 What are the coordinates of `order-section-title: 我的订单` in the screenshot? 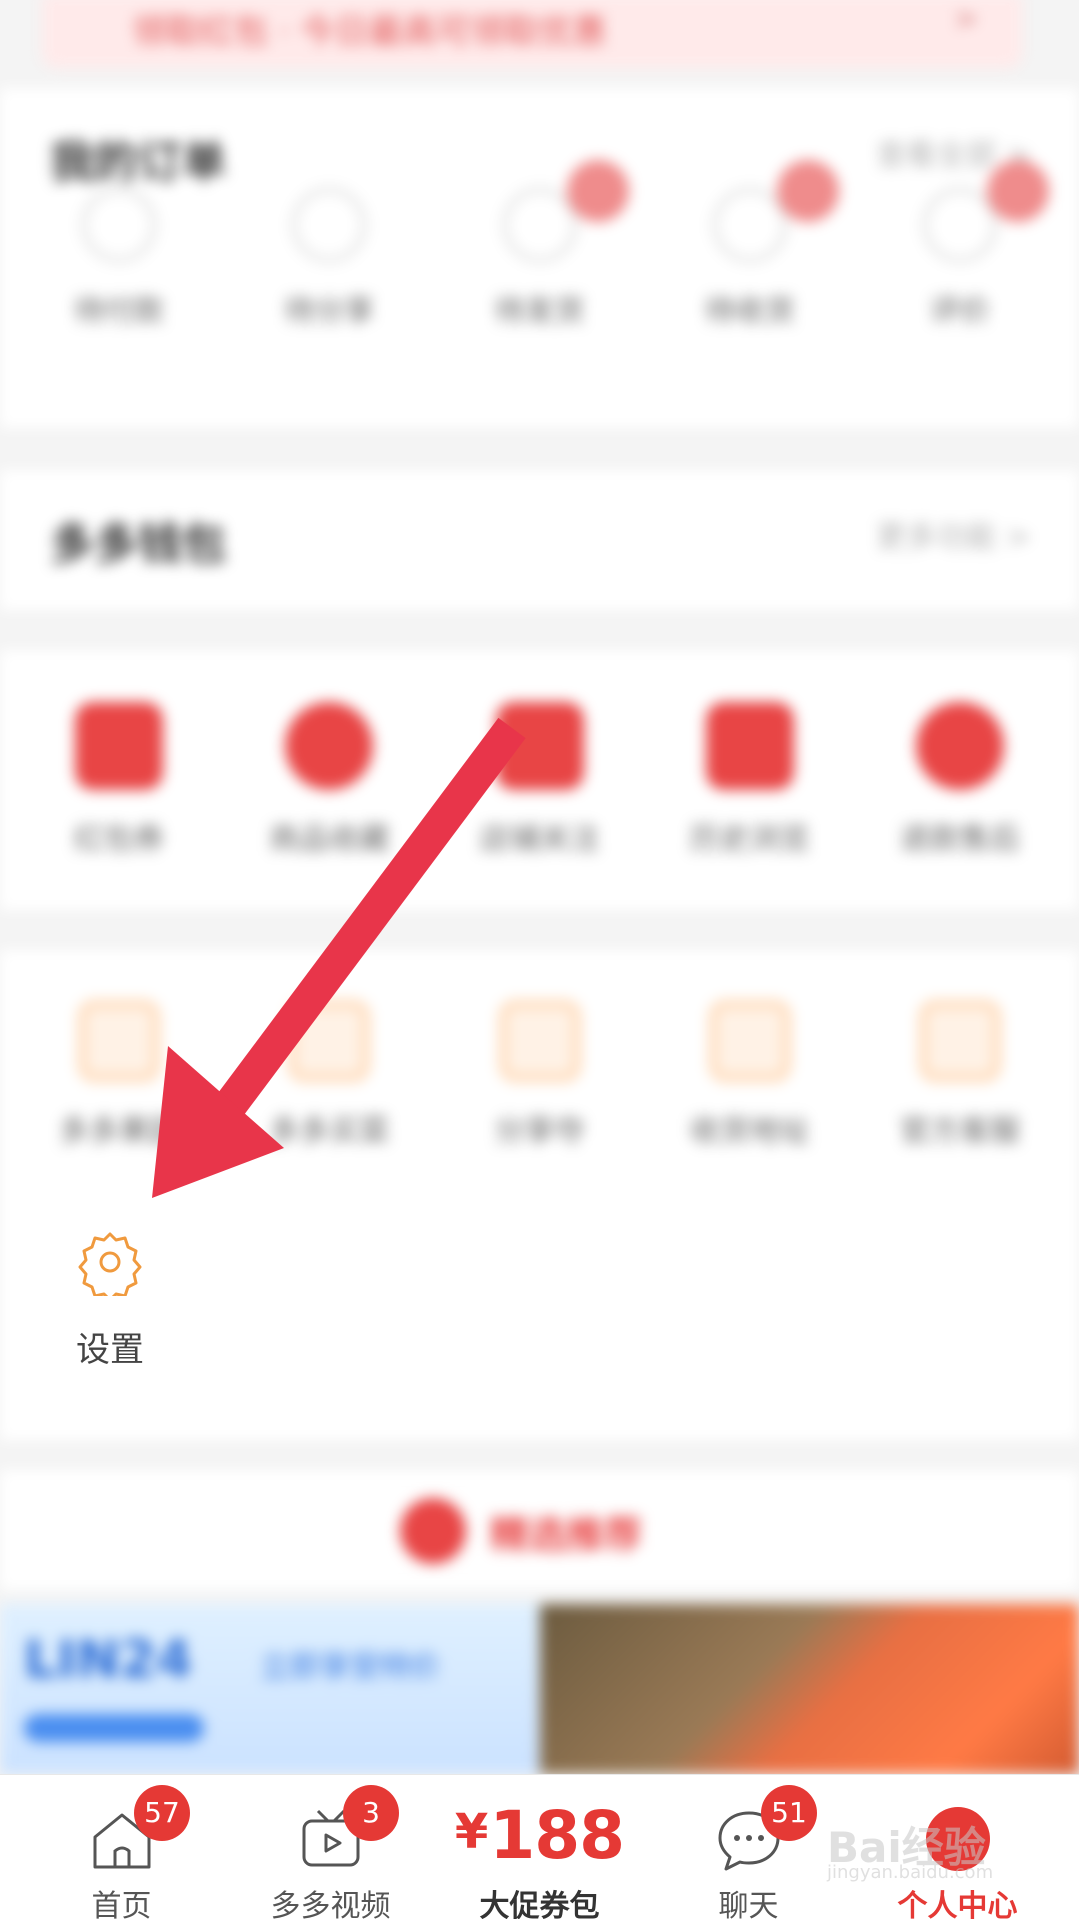 It's located at (138, 162).